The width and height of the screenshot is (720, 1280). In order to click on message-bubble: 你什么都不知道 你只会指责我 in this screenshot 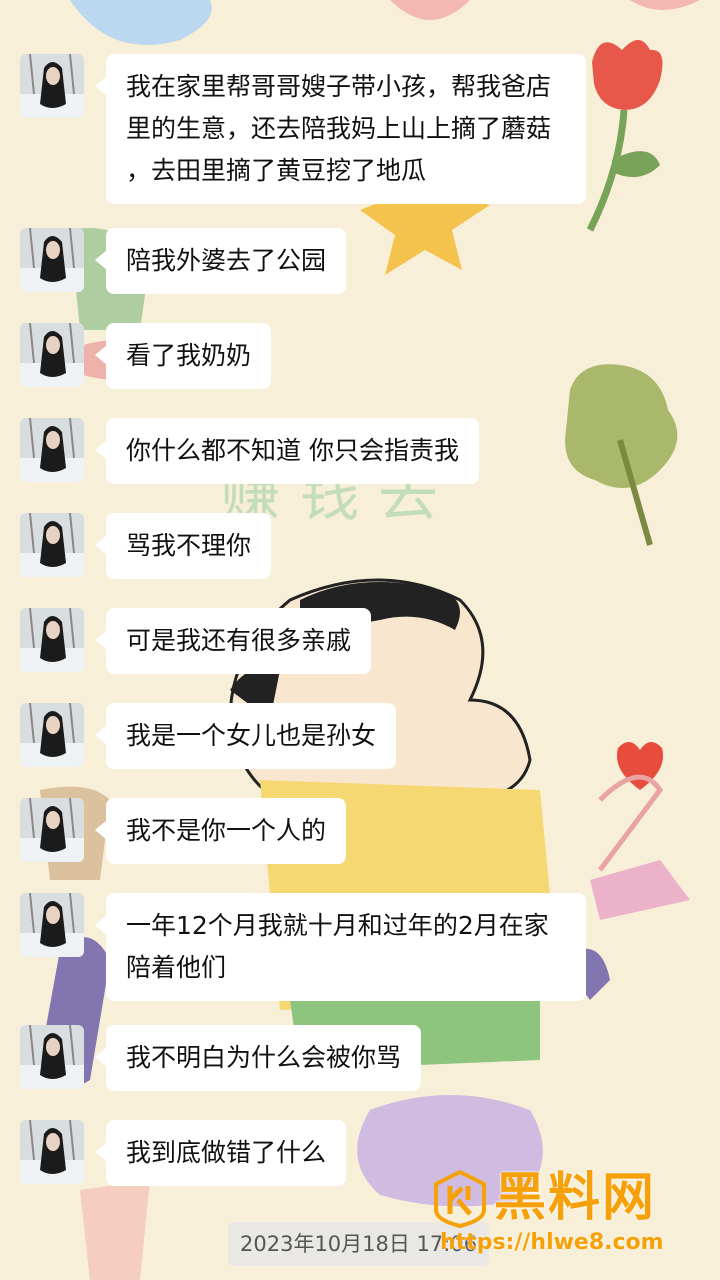, I will do `click(287, 451)`.